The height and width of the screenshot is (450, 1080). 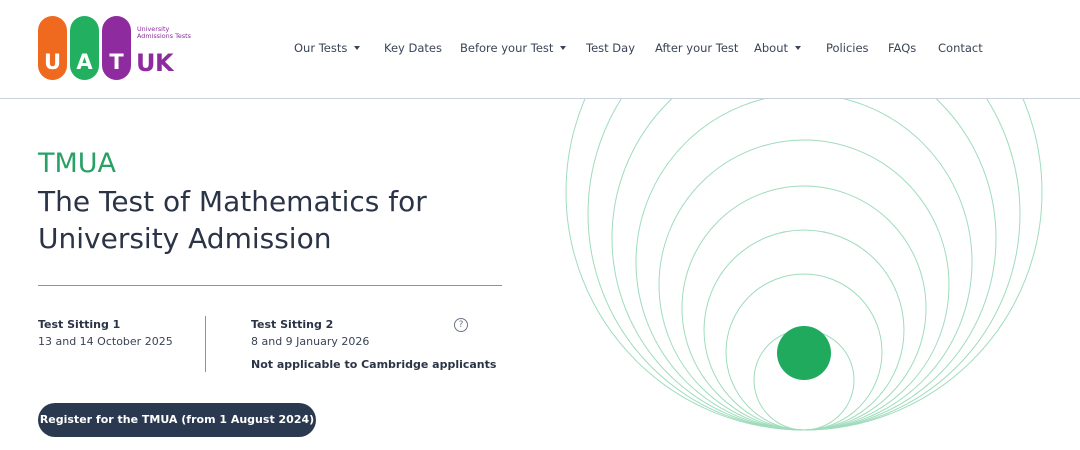 I want to click on nav-before-your-test: Before your Test, so click(x=513, y=48).